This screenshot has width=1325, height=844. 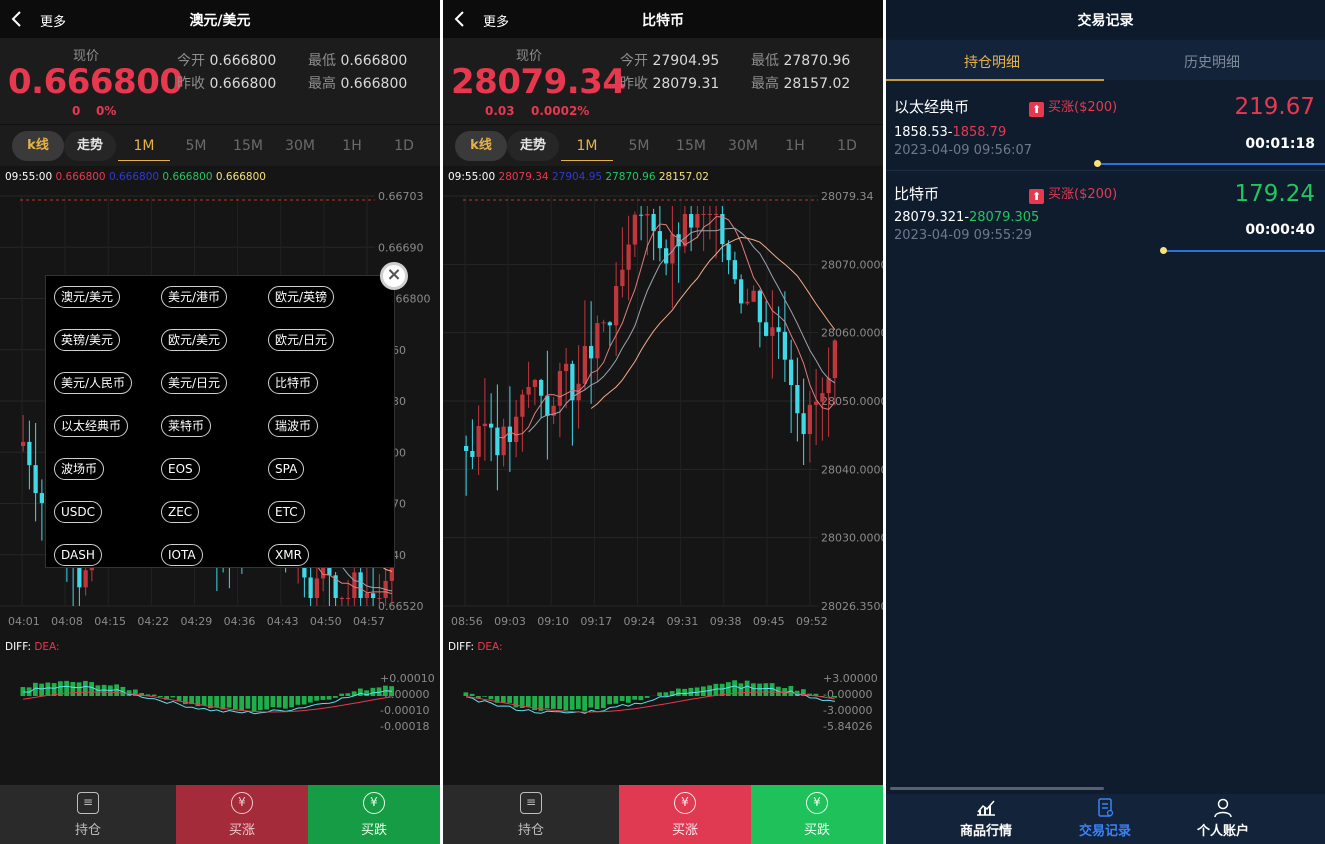 What do you see at coordinates (683, 621) in the screenshot?
I see `x-tick-label: 09:31` at bounding box center [683, 621].